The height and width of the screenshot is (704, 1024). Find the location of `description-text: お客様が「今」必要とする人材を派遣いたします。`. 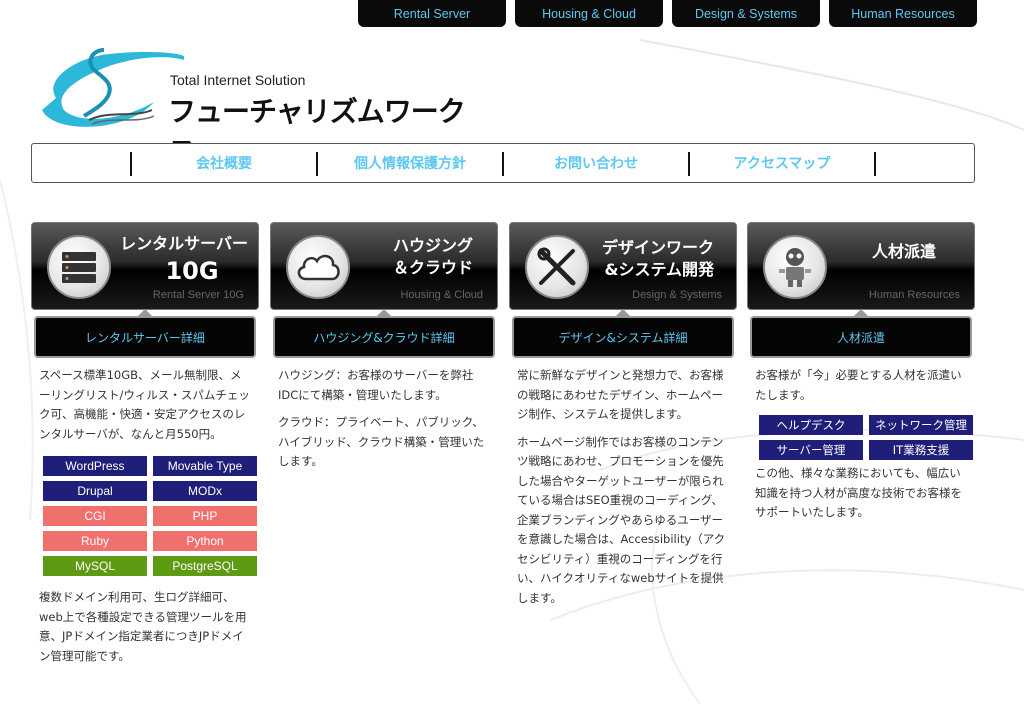

description-text: お客様が「今」必要とする人材を派遣いたします。 is located at coordinates (858, 385).